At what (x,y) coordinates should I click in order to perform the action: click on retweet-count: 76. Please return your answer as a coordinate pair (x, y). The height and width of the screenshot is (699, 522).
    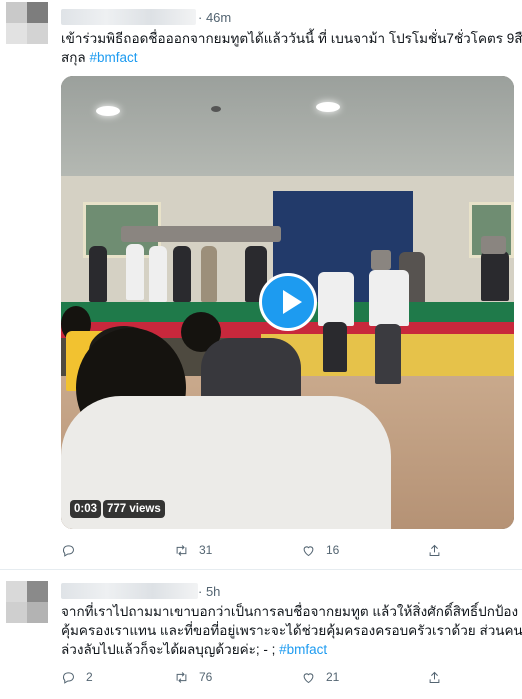
    Looking at the image, I should click on (206, 677).